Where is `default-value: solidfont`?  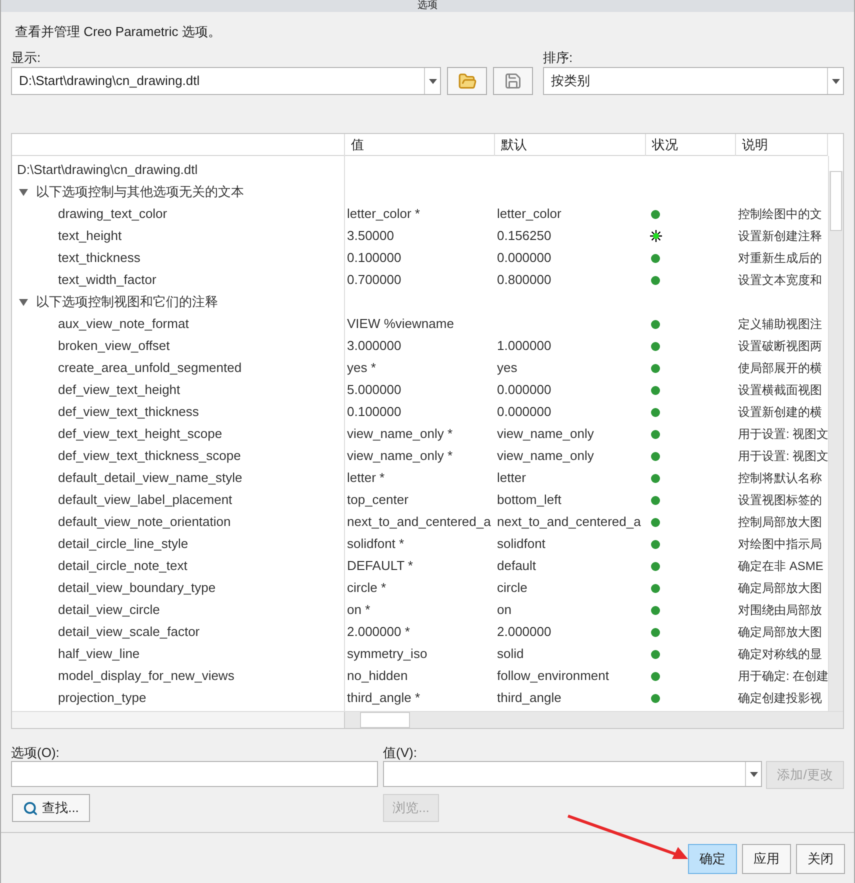
default-value: solidfont is located at coordinates (521, 544).